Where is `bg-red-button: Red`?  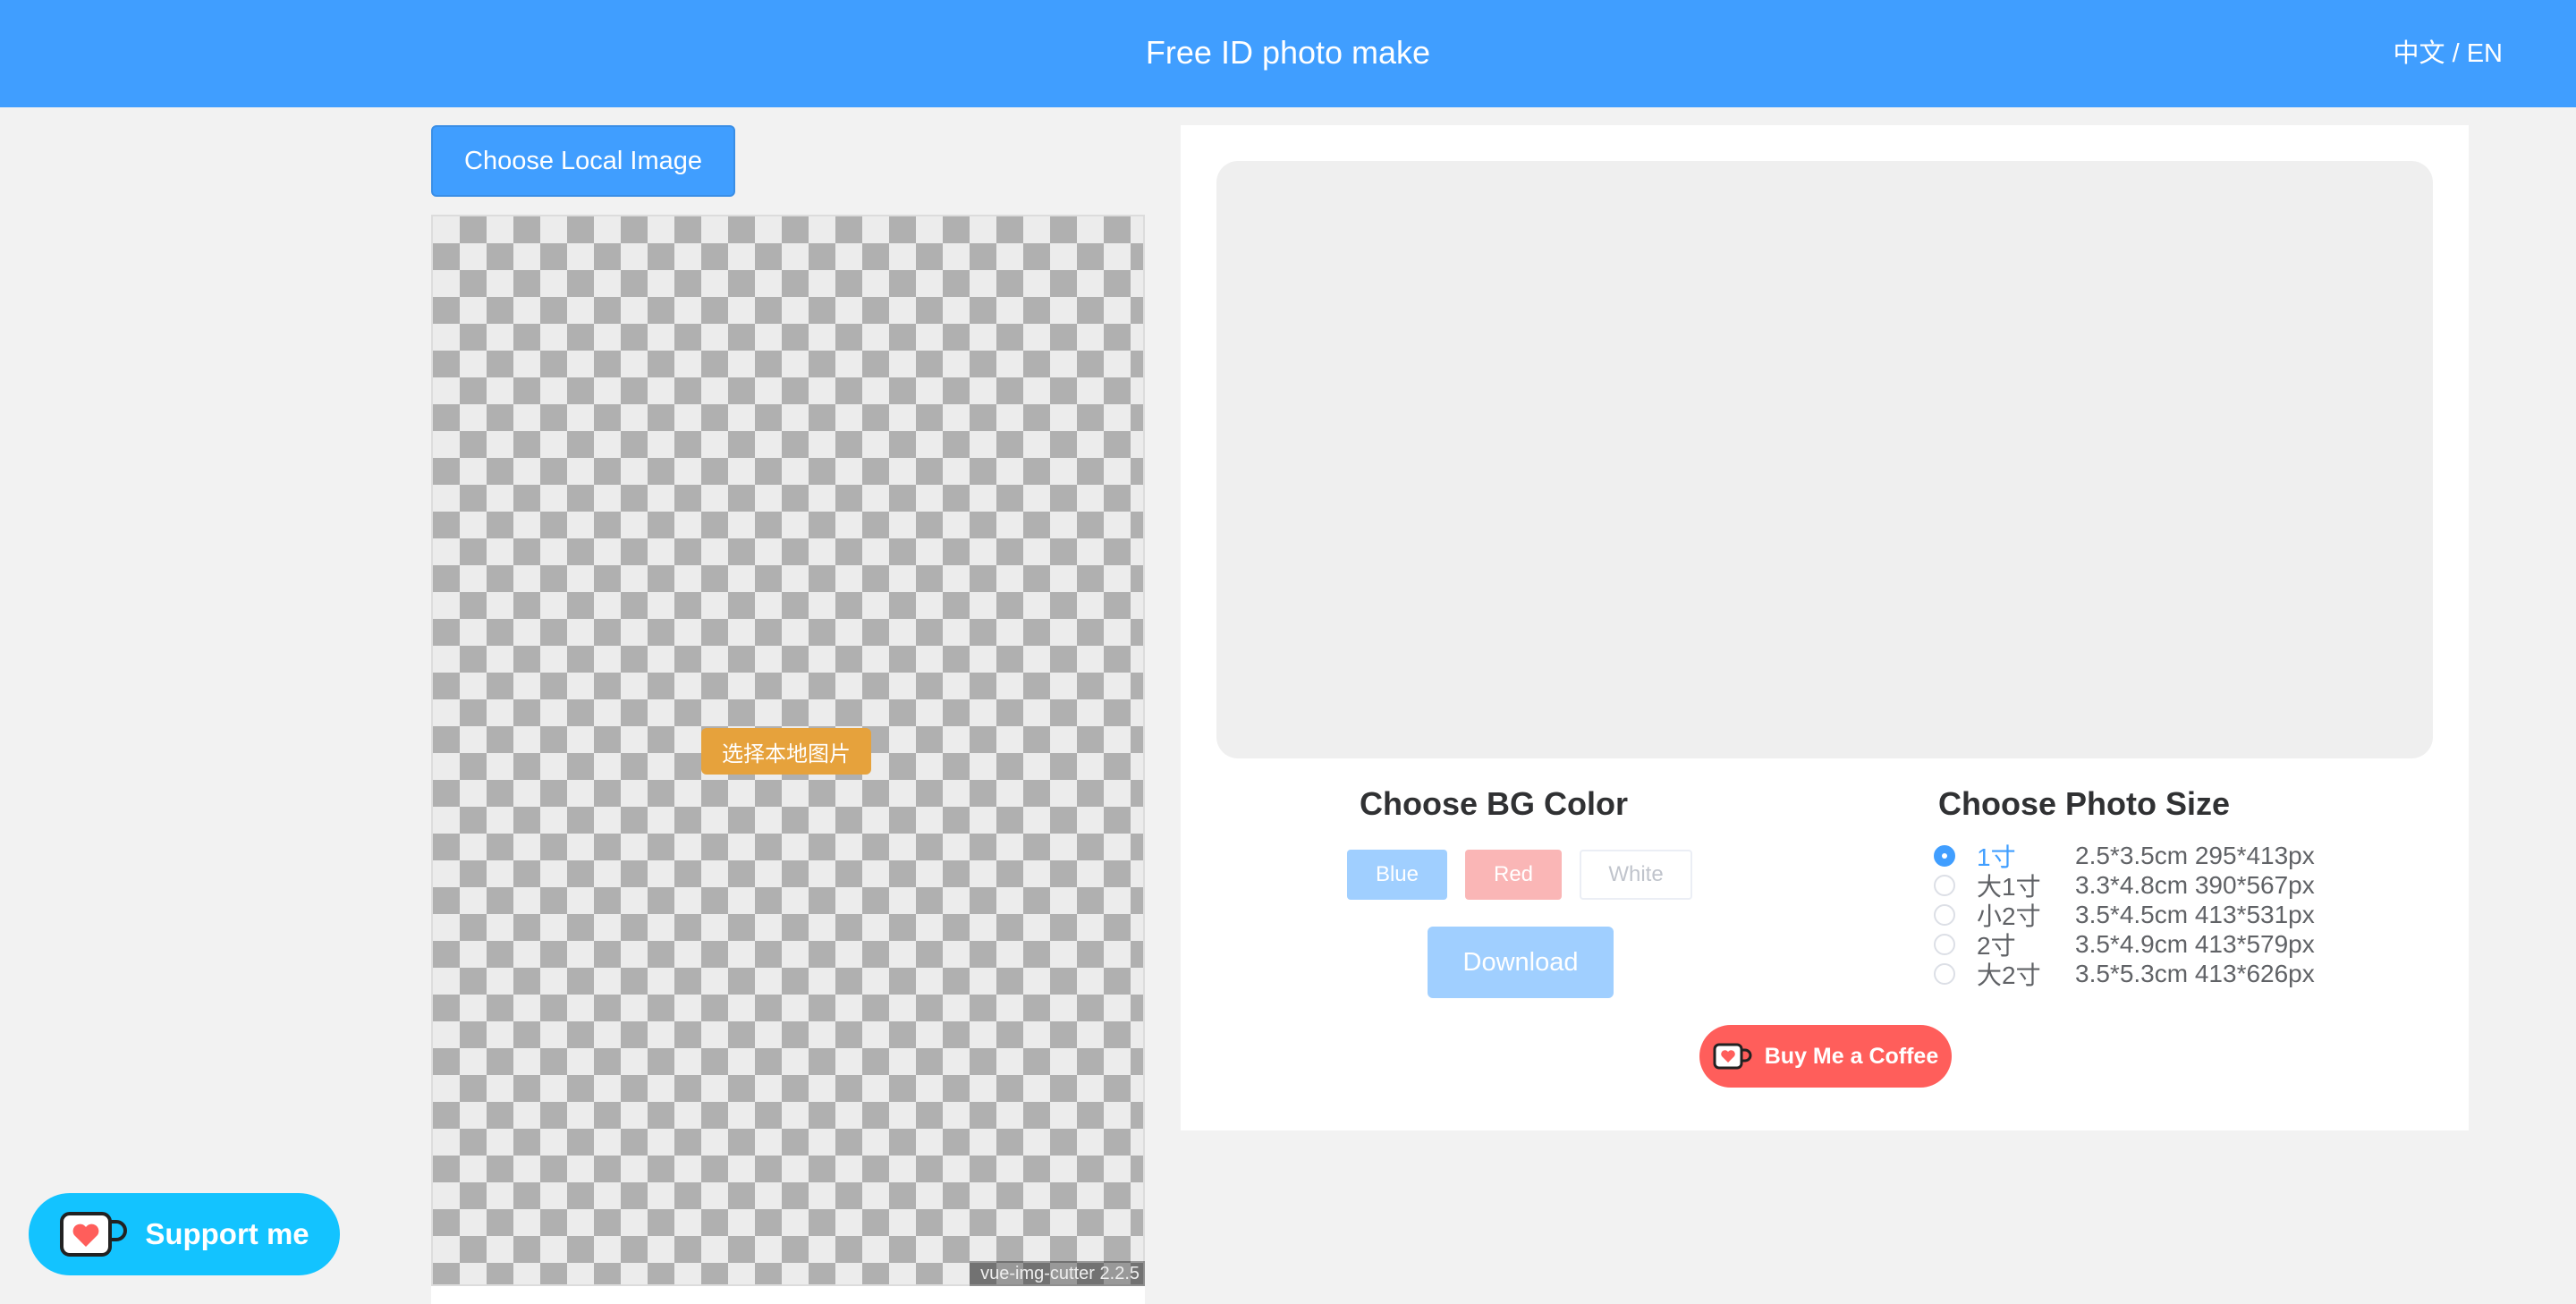
bg-red-button: Red is located at coordinates (1513, 875).